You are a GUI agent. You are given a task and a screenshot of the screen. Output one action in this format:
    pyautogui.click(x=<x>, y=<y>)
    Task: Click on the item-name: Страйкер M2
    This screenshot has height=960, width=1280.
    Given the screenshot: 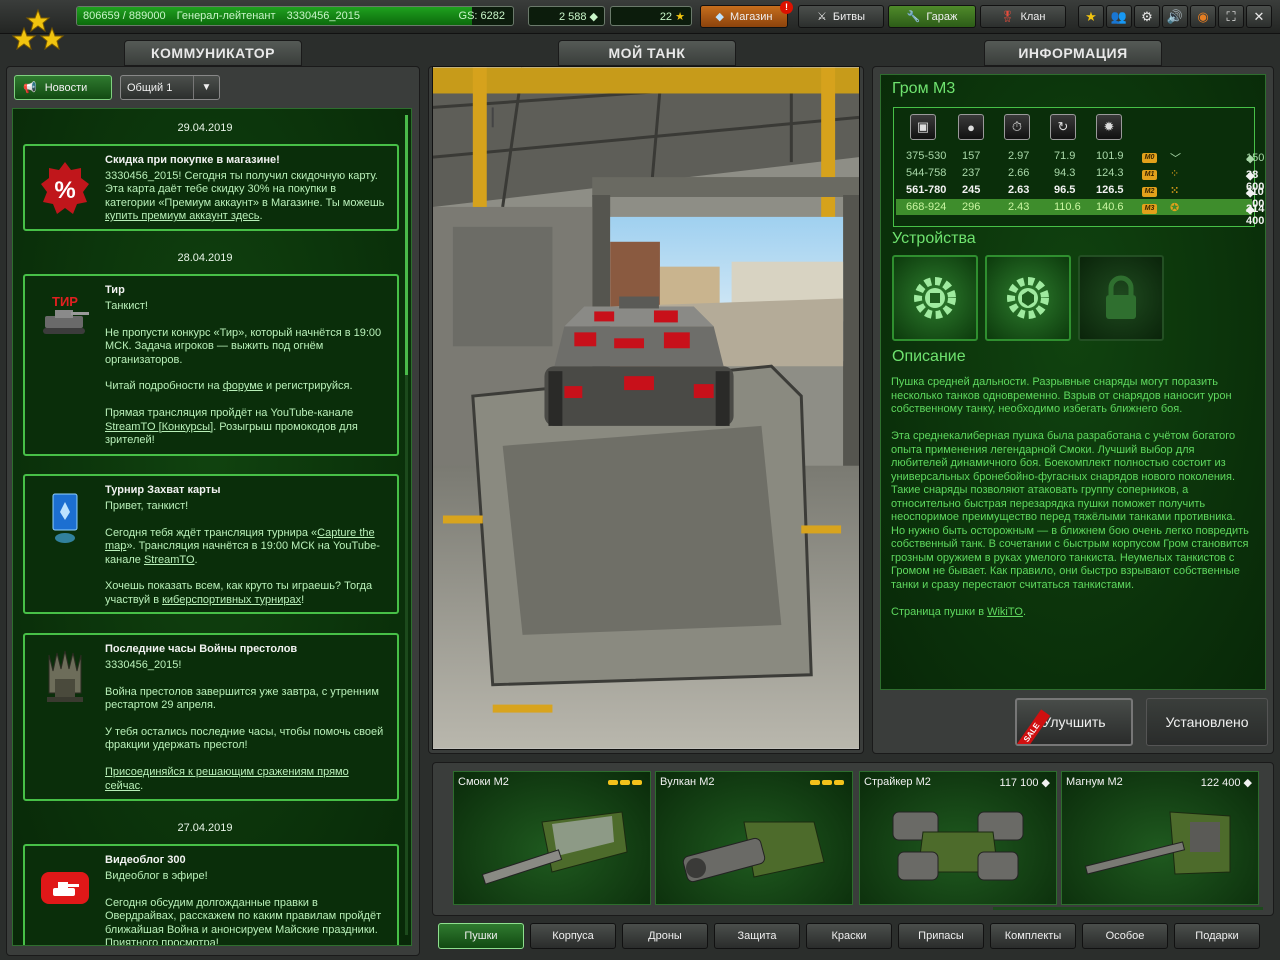 What is the action you would take?
    pyautogui.click(x=897, y=782)
    